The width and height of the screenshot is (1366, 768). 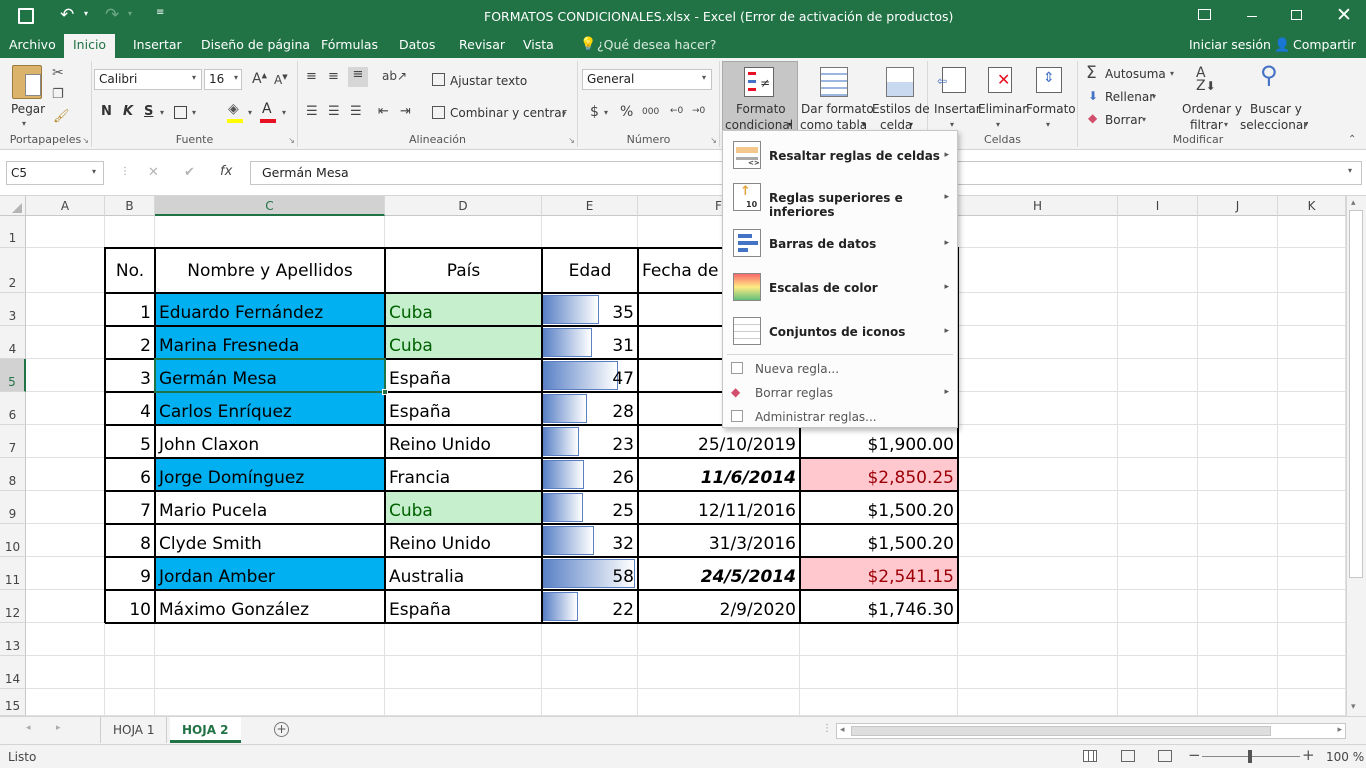 I want to click on menu-item-clear-rules: ◆ Borrar reglas ▸, so click(x=840, y=393).